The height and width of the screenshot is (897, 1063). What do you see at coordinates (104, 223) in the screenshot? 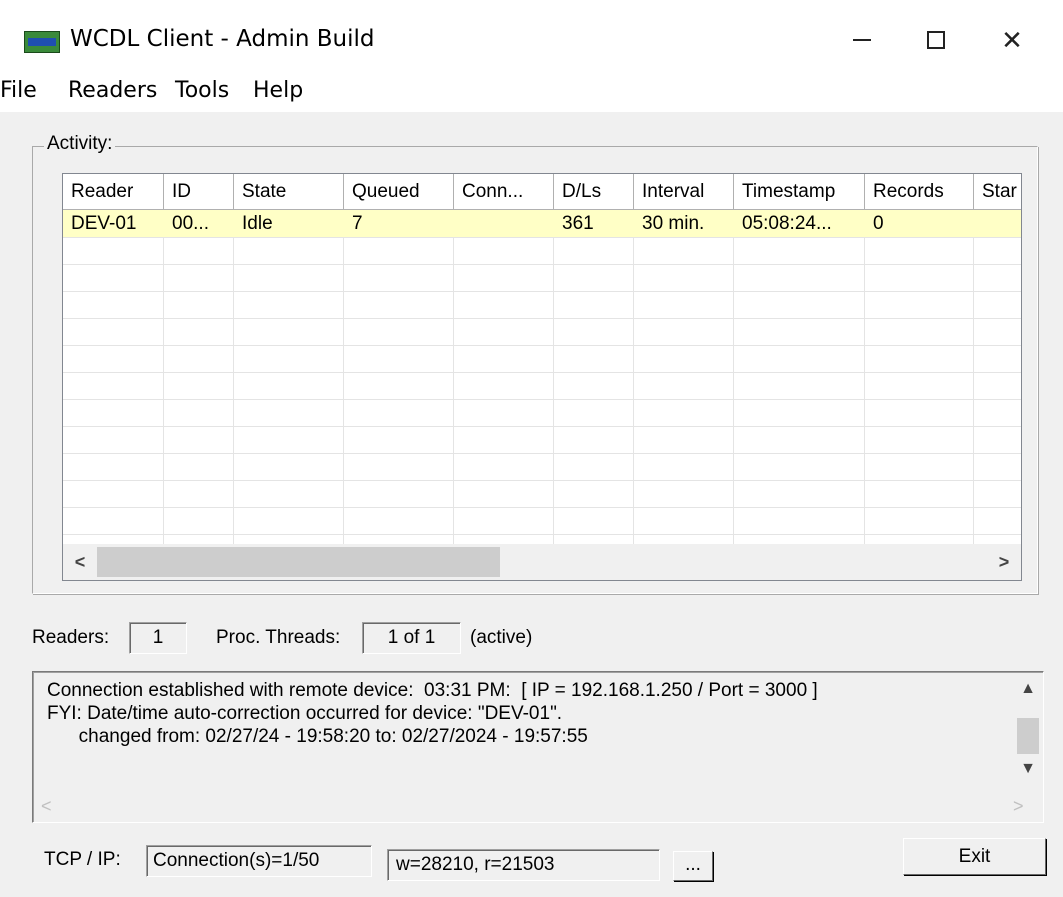
I see `cell-reader: DEV-01` at bounding box center [104, 223].